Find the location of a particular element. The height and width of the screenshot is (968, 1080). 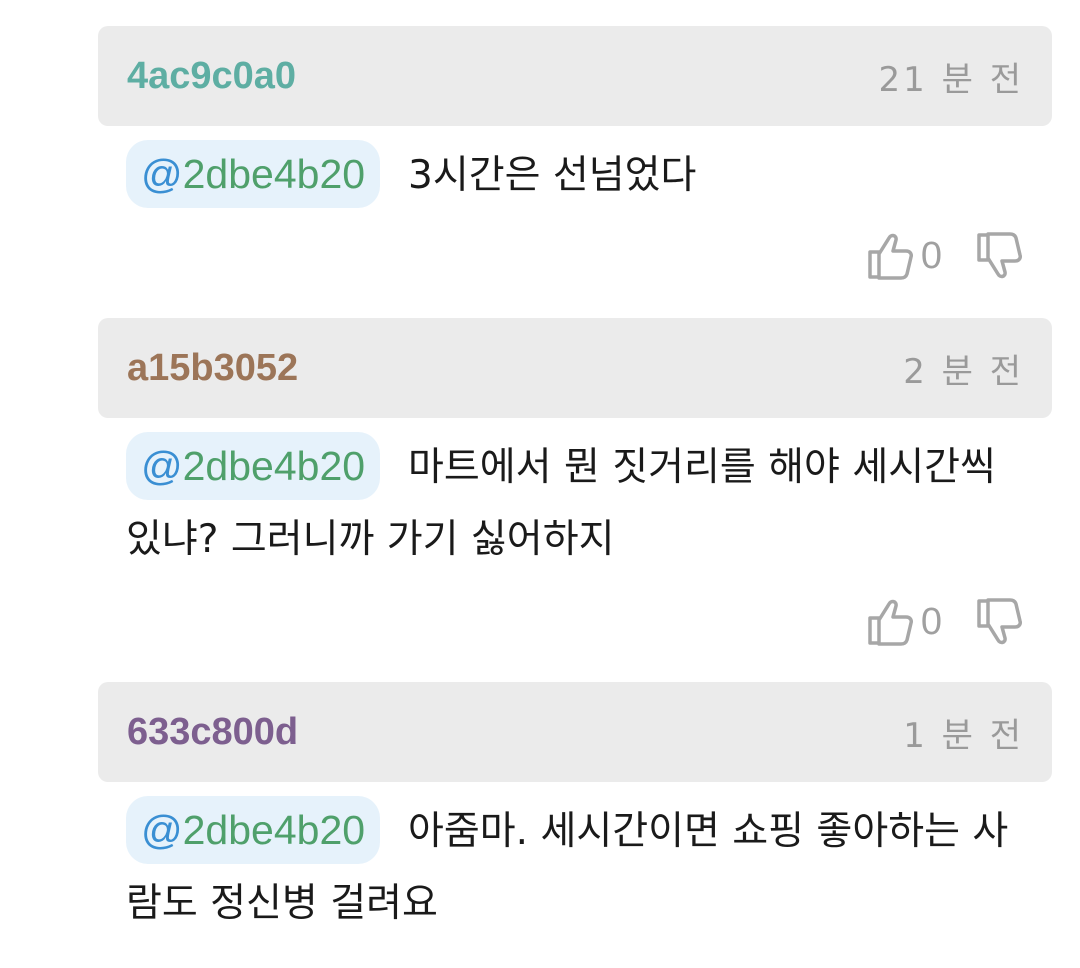

comment-author: 633c800d is located at coordinates (212, 732).